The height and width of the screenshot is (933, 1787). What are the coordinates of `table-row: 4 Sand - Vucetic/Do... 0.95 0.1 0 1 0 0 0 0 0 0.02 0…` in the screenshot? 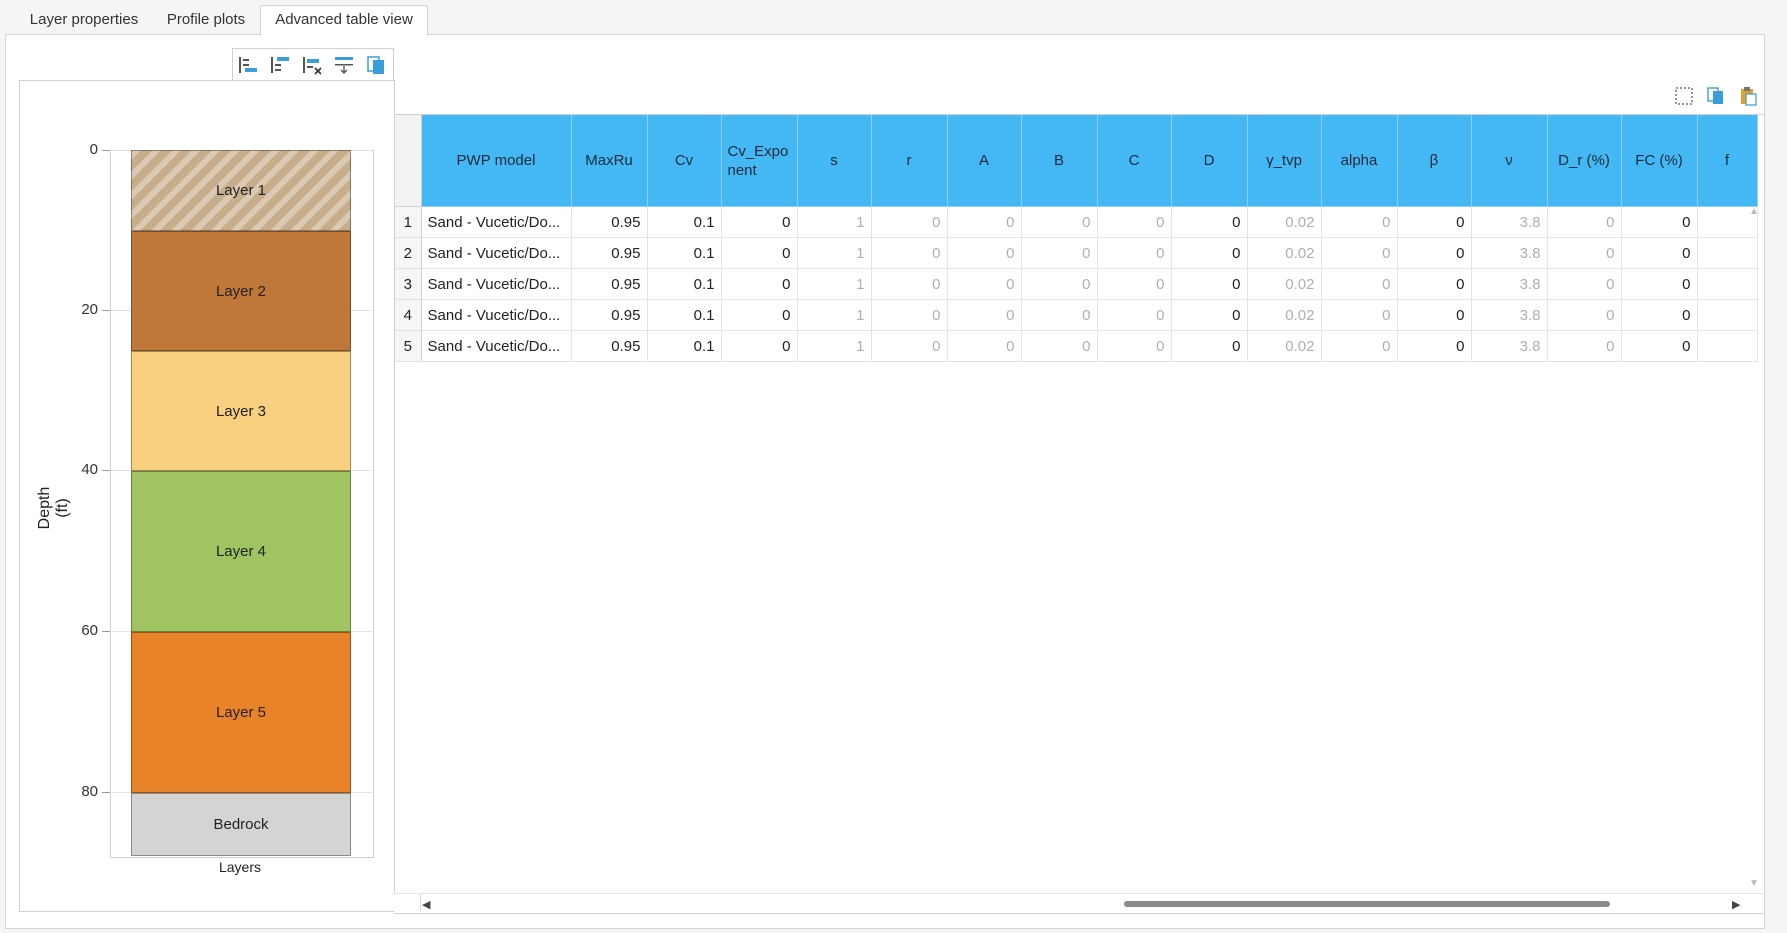 It's located at (1076, 315).